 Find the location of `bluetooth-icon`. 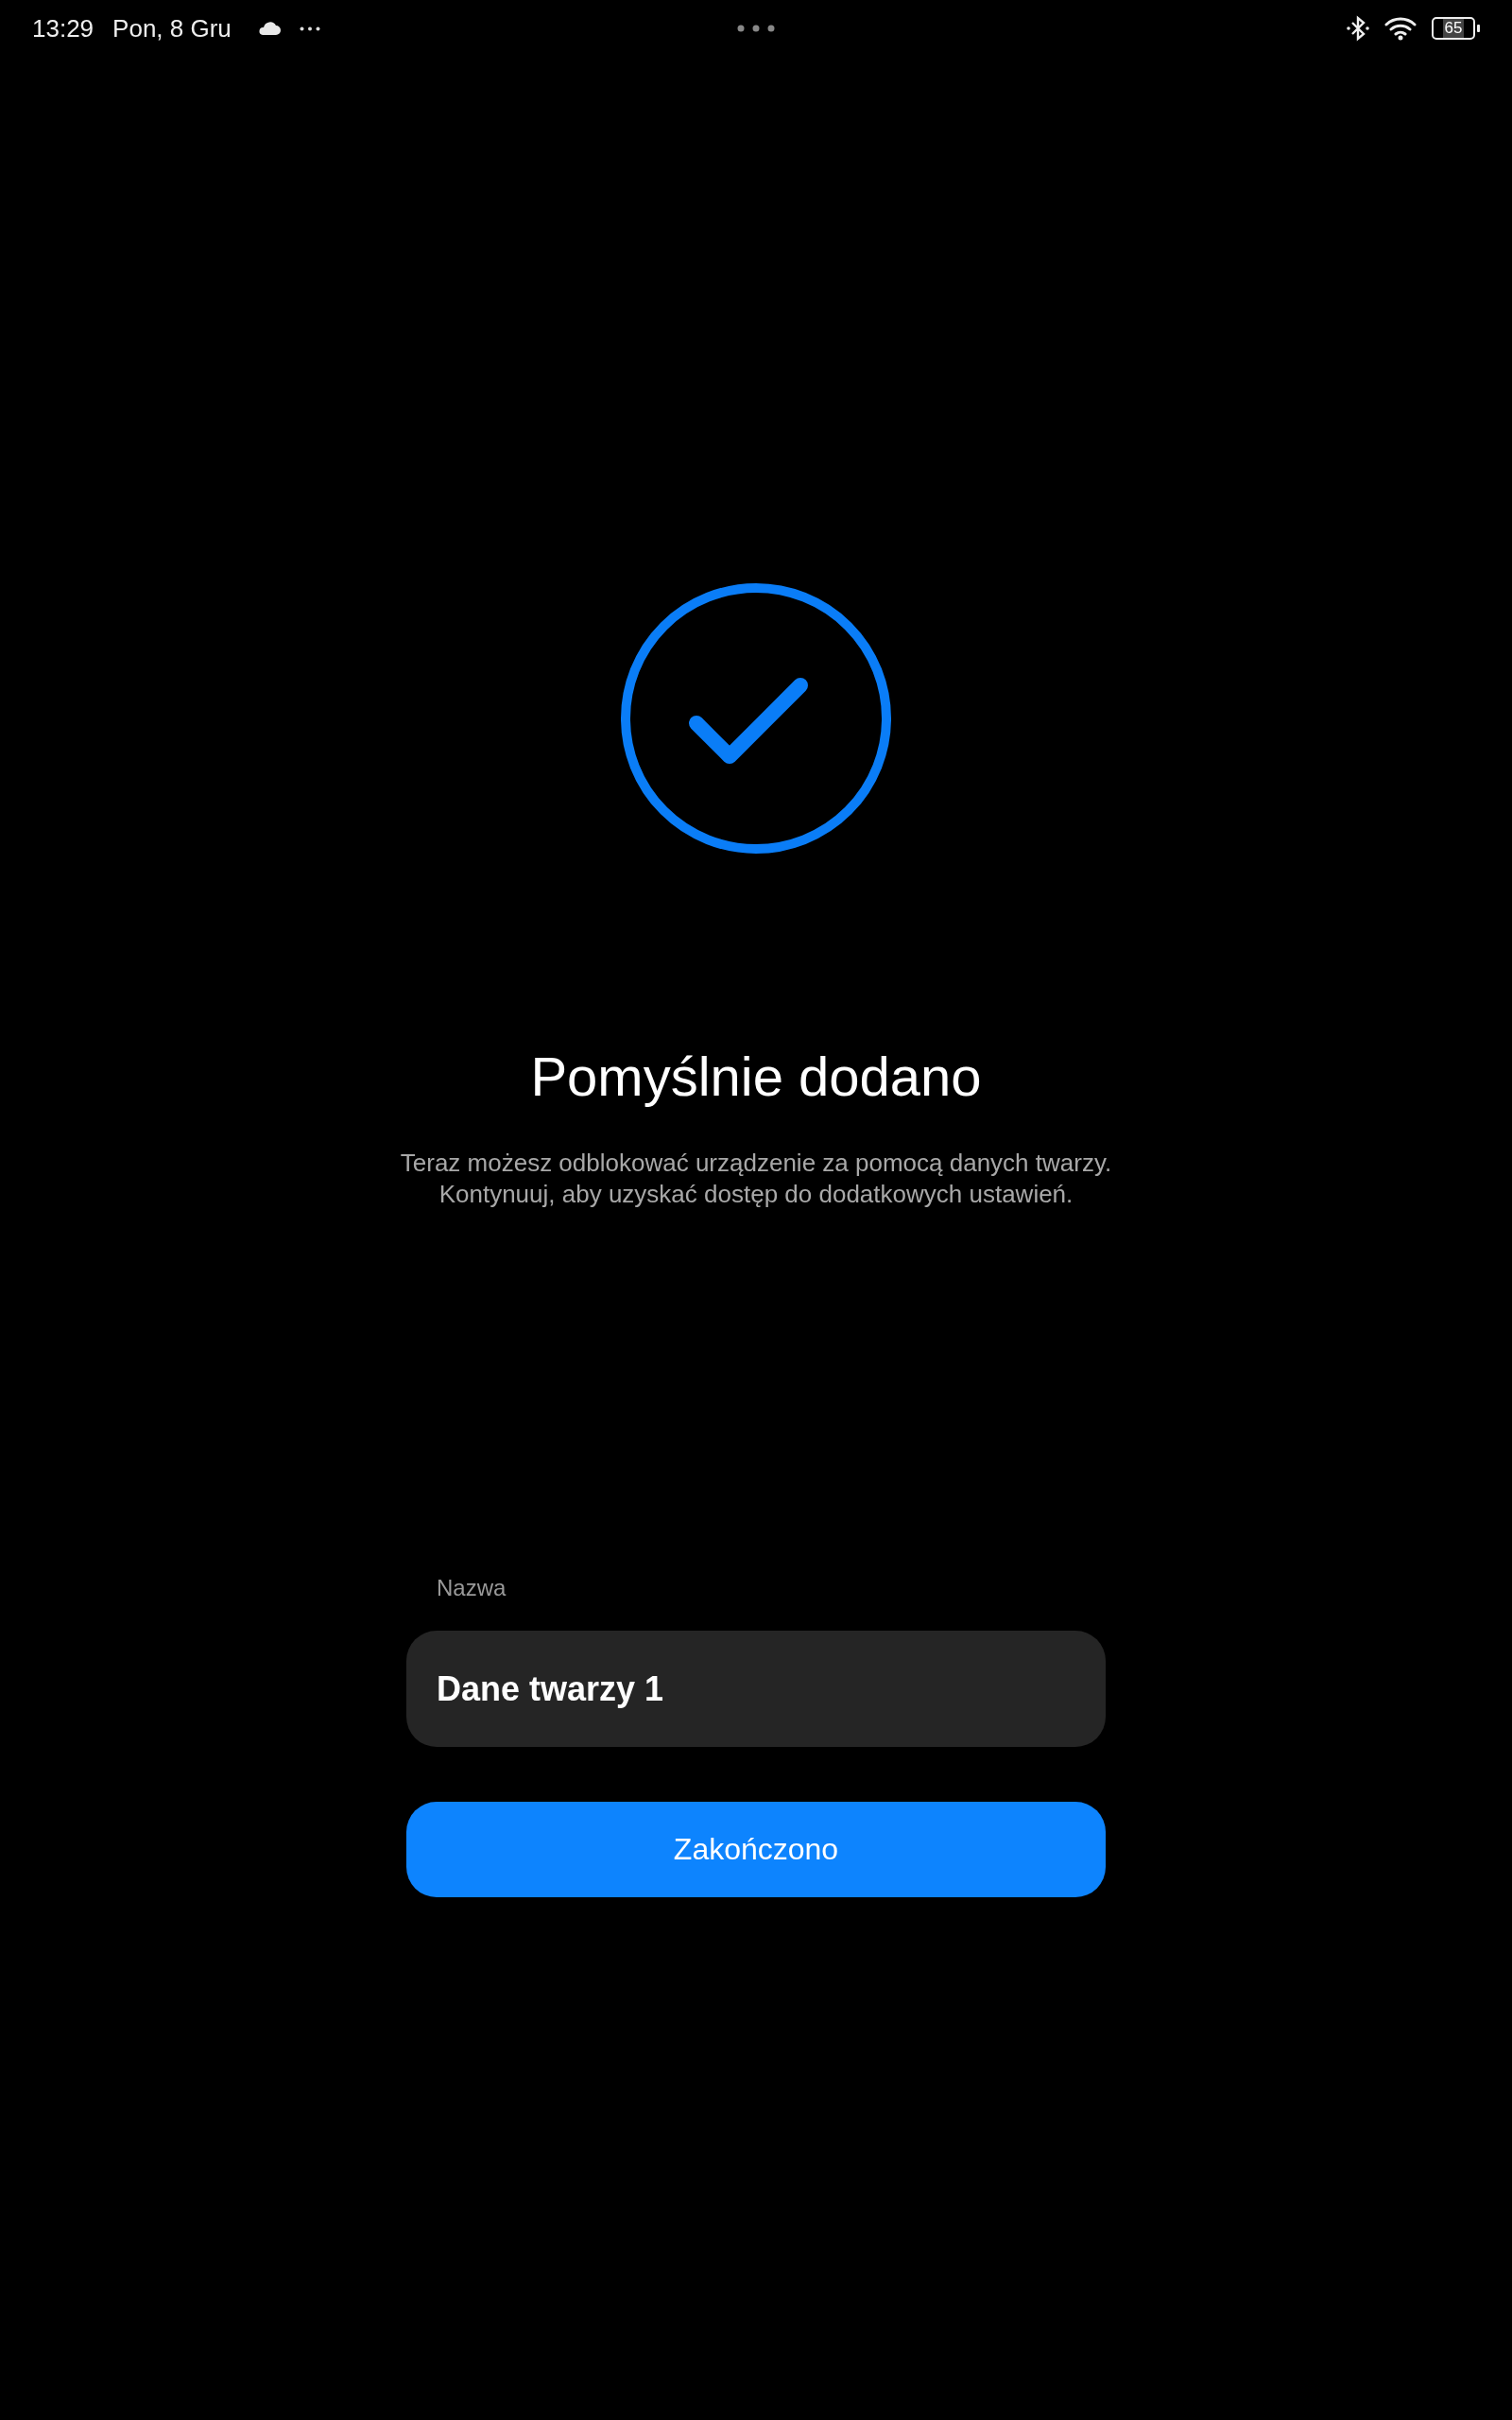

bluetooth-icon is located at coordinates (1358, 28).